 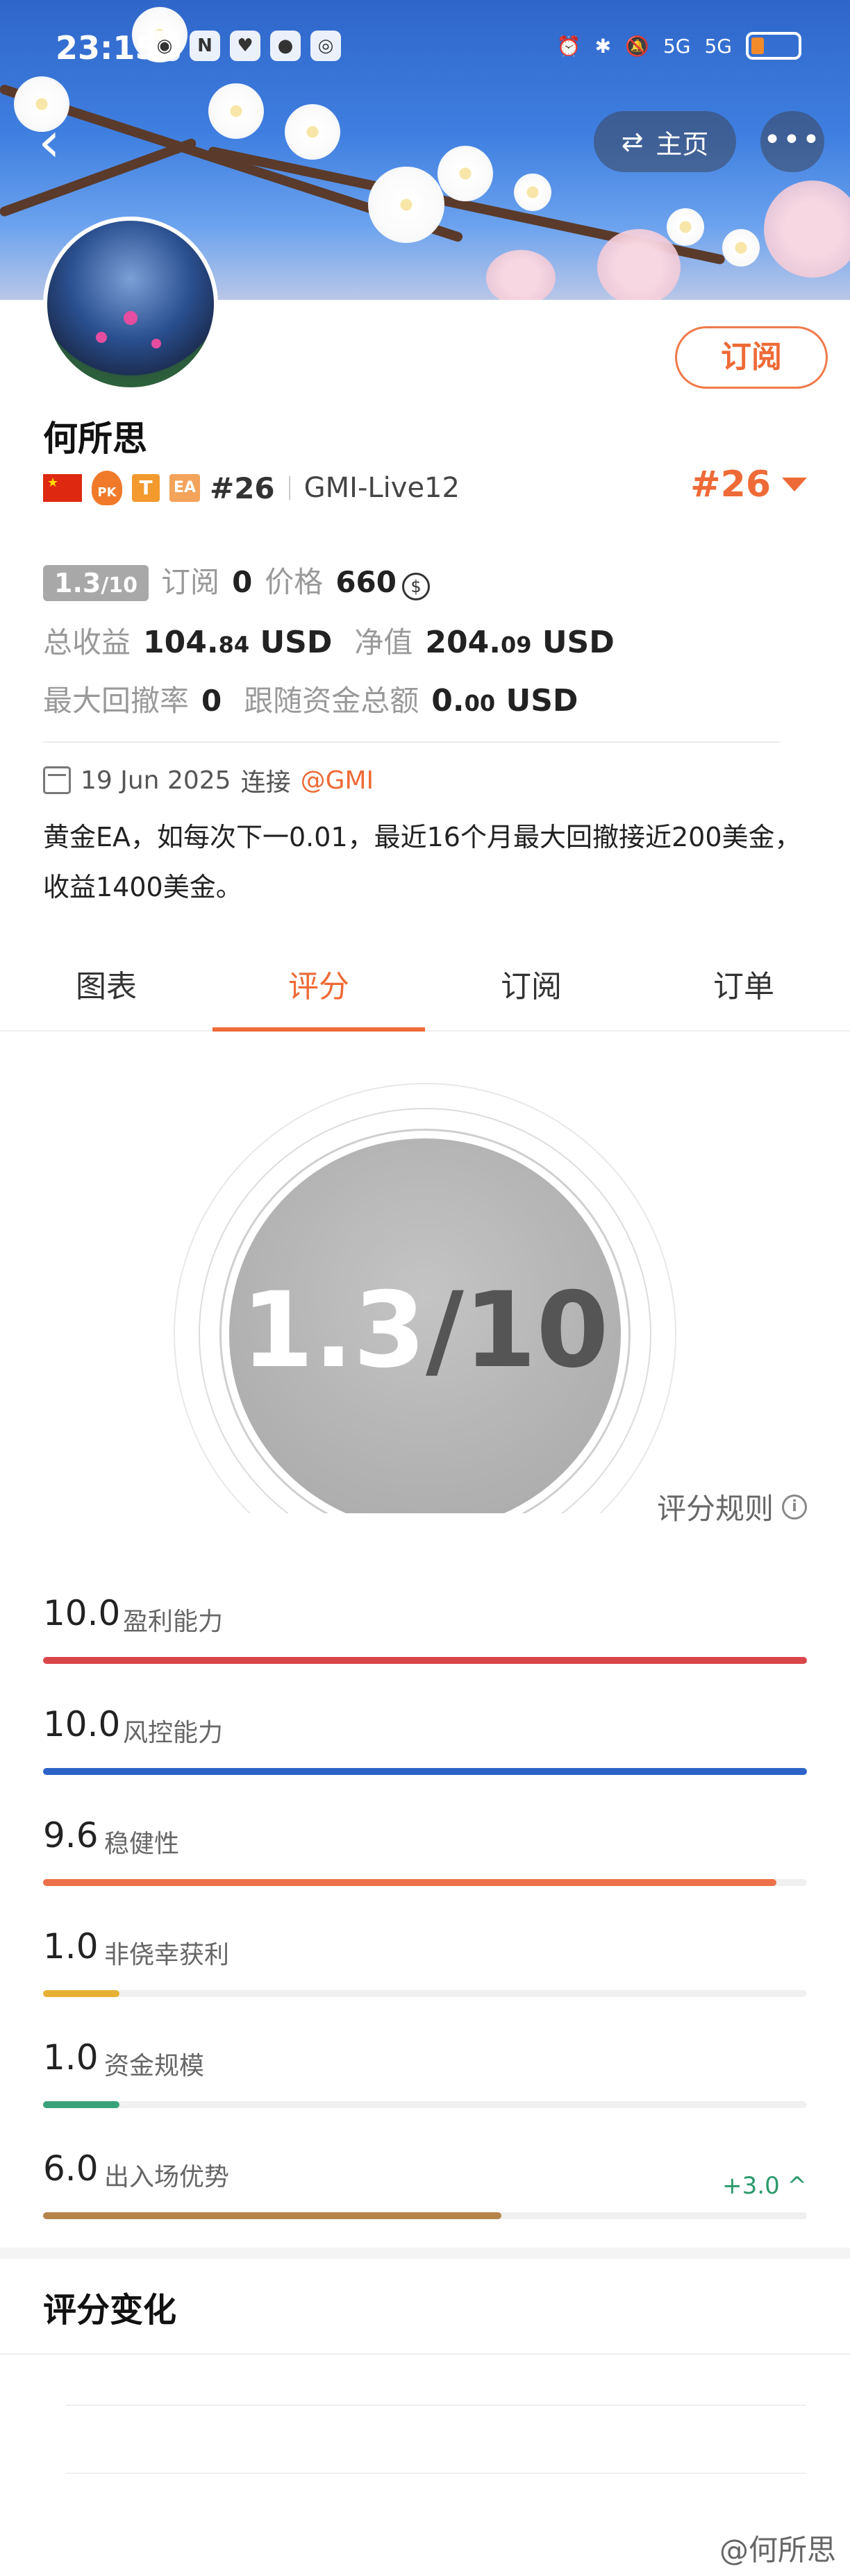 What do you see at coordinates (205, 46) in the screenshot?
I see `n-app-icon: N` at bounding box center [205, 46].